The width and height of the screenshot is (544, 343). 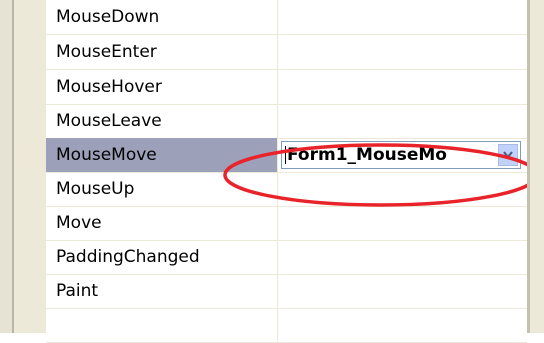 What do you see at coordinates (162, 257) in the screenshot?
I see `property-name: PaddingChanged` at bounding box center [162, 257].